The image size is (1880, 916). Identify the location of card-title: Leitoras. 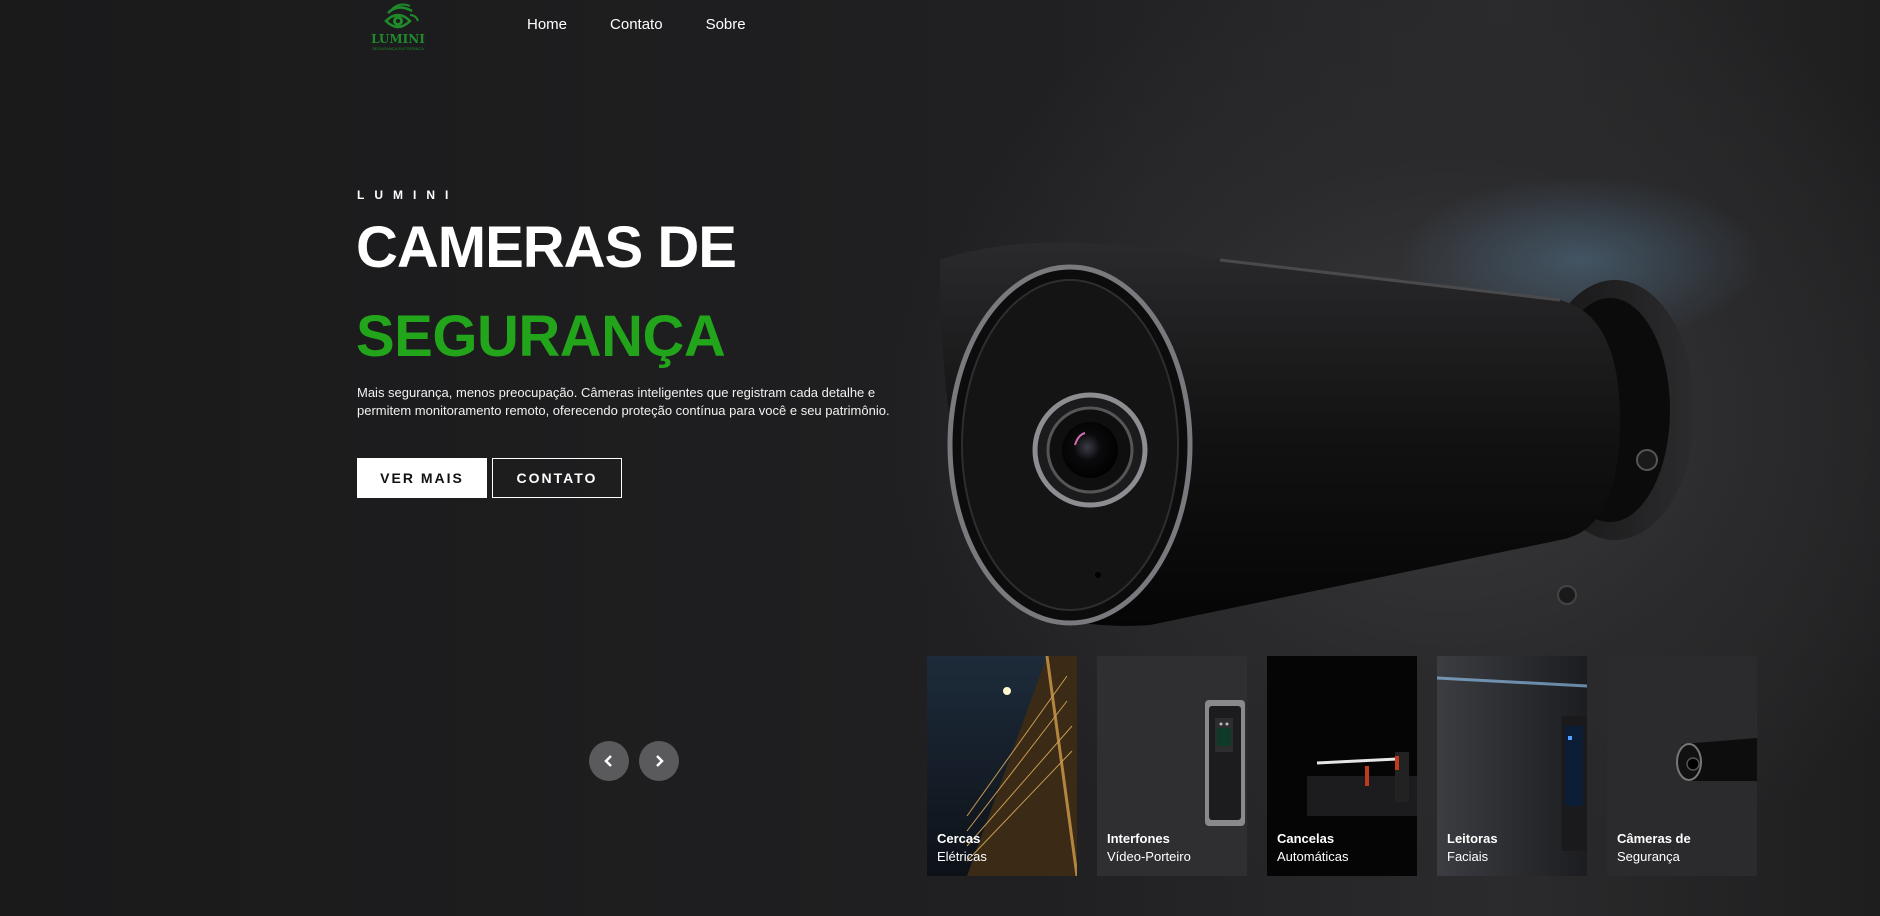
(1472, 838).